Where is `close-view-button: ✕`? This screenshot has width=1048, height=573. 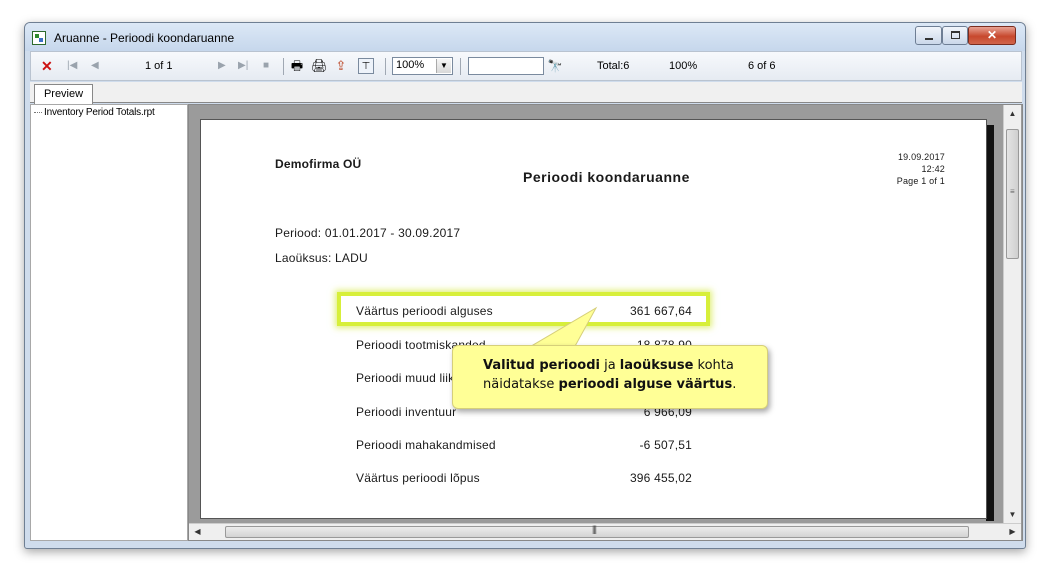
close-view-button: ✕ is located at coordinates (47, 66).